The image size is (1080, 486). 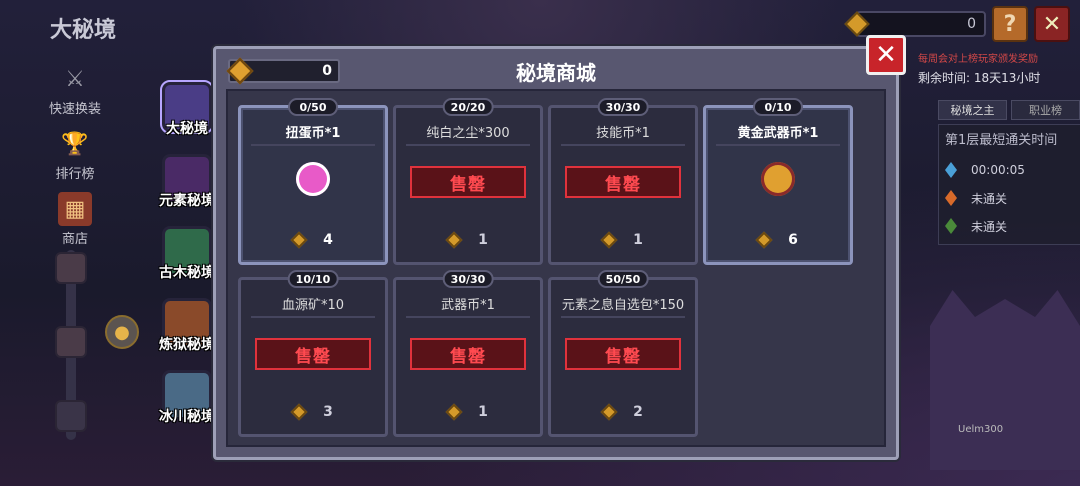 What do you see at coordinates (75, 79) in the screenshot?
I see `armor-swap-icon: ⚔` at bounding box center [75, 79].